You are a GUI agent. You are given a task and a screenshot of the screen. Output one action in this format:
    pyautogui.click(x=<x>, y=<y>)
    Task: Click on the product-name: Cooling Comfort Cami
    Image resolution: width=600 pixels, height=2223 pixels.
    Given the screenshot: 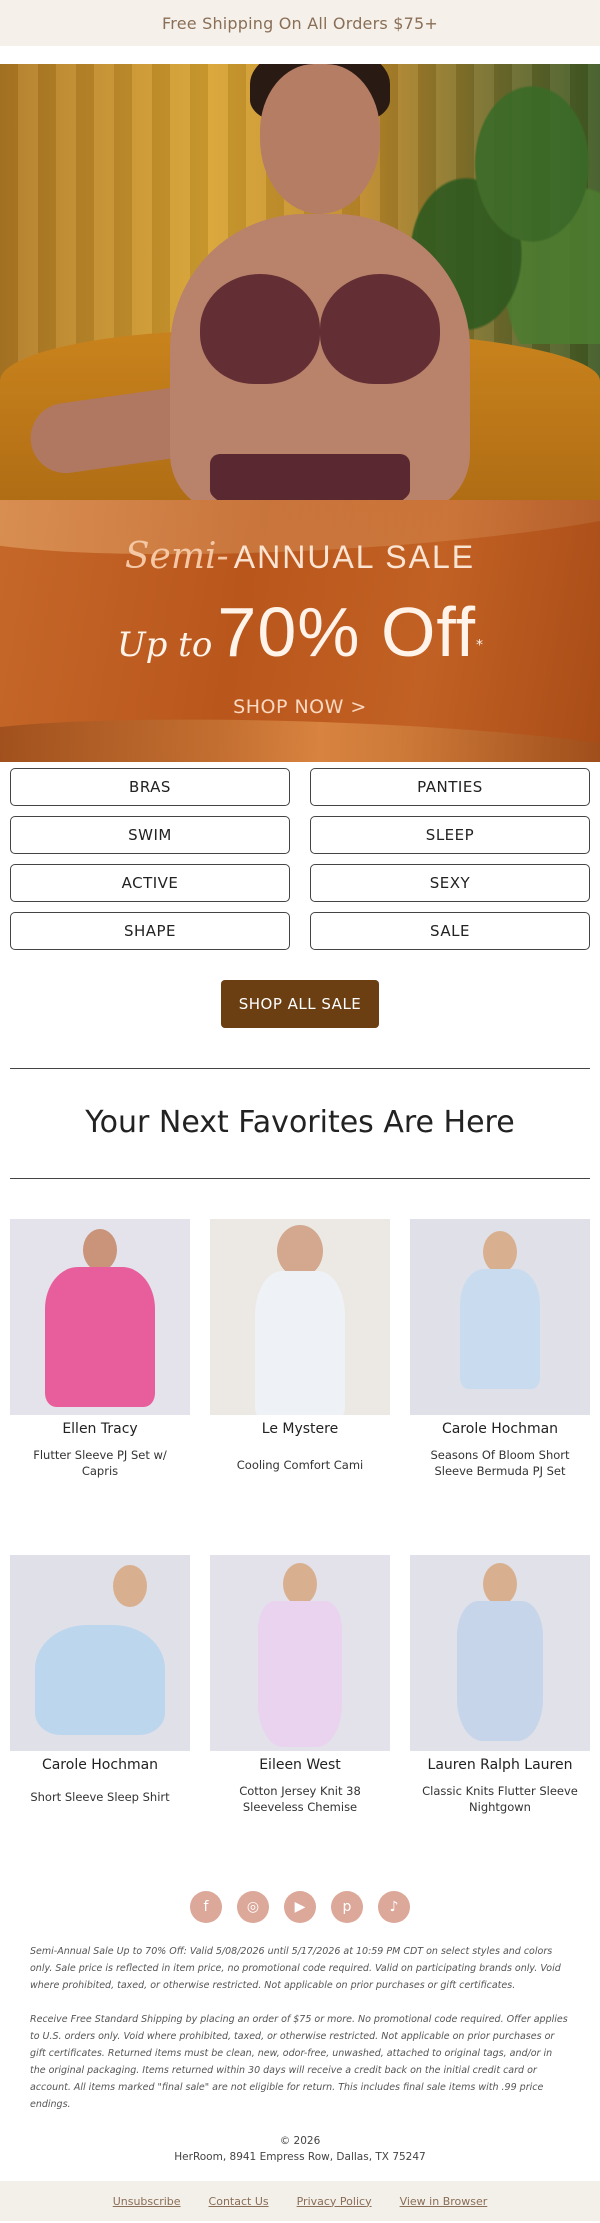 What is the action you would take?
    pyautogui.click(x=300, y=1465)
    